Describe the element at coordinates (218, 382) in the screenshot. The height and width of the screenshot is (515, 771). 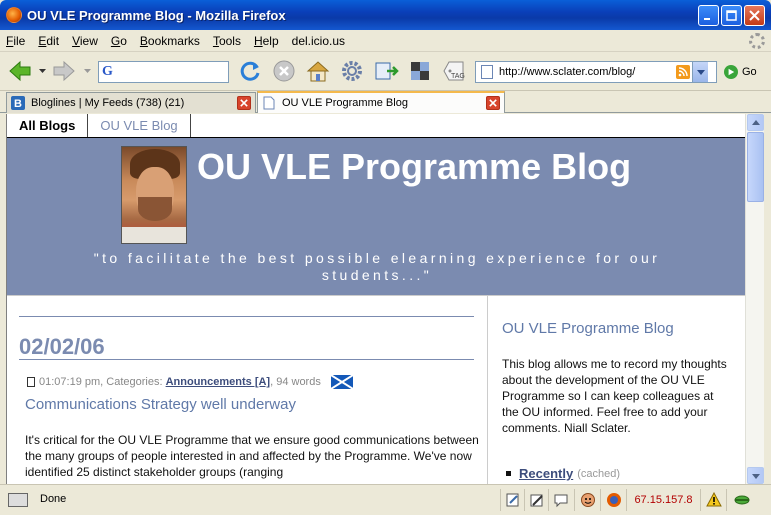
I see `category-link: Announcements [A]` at that location.